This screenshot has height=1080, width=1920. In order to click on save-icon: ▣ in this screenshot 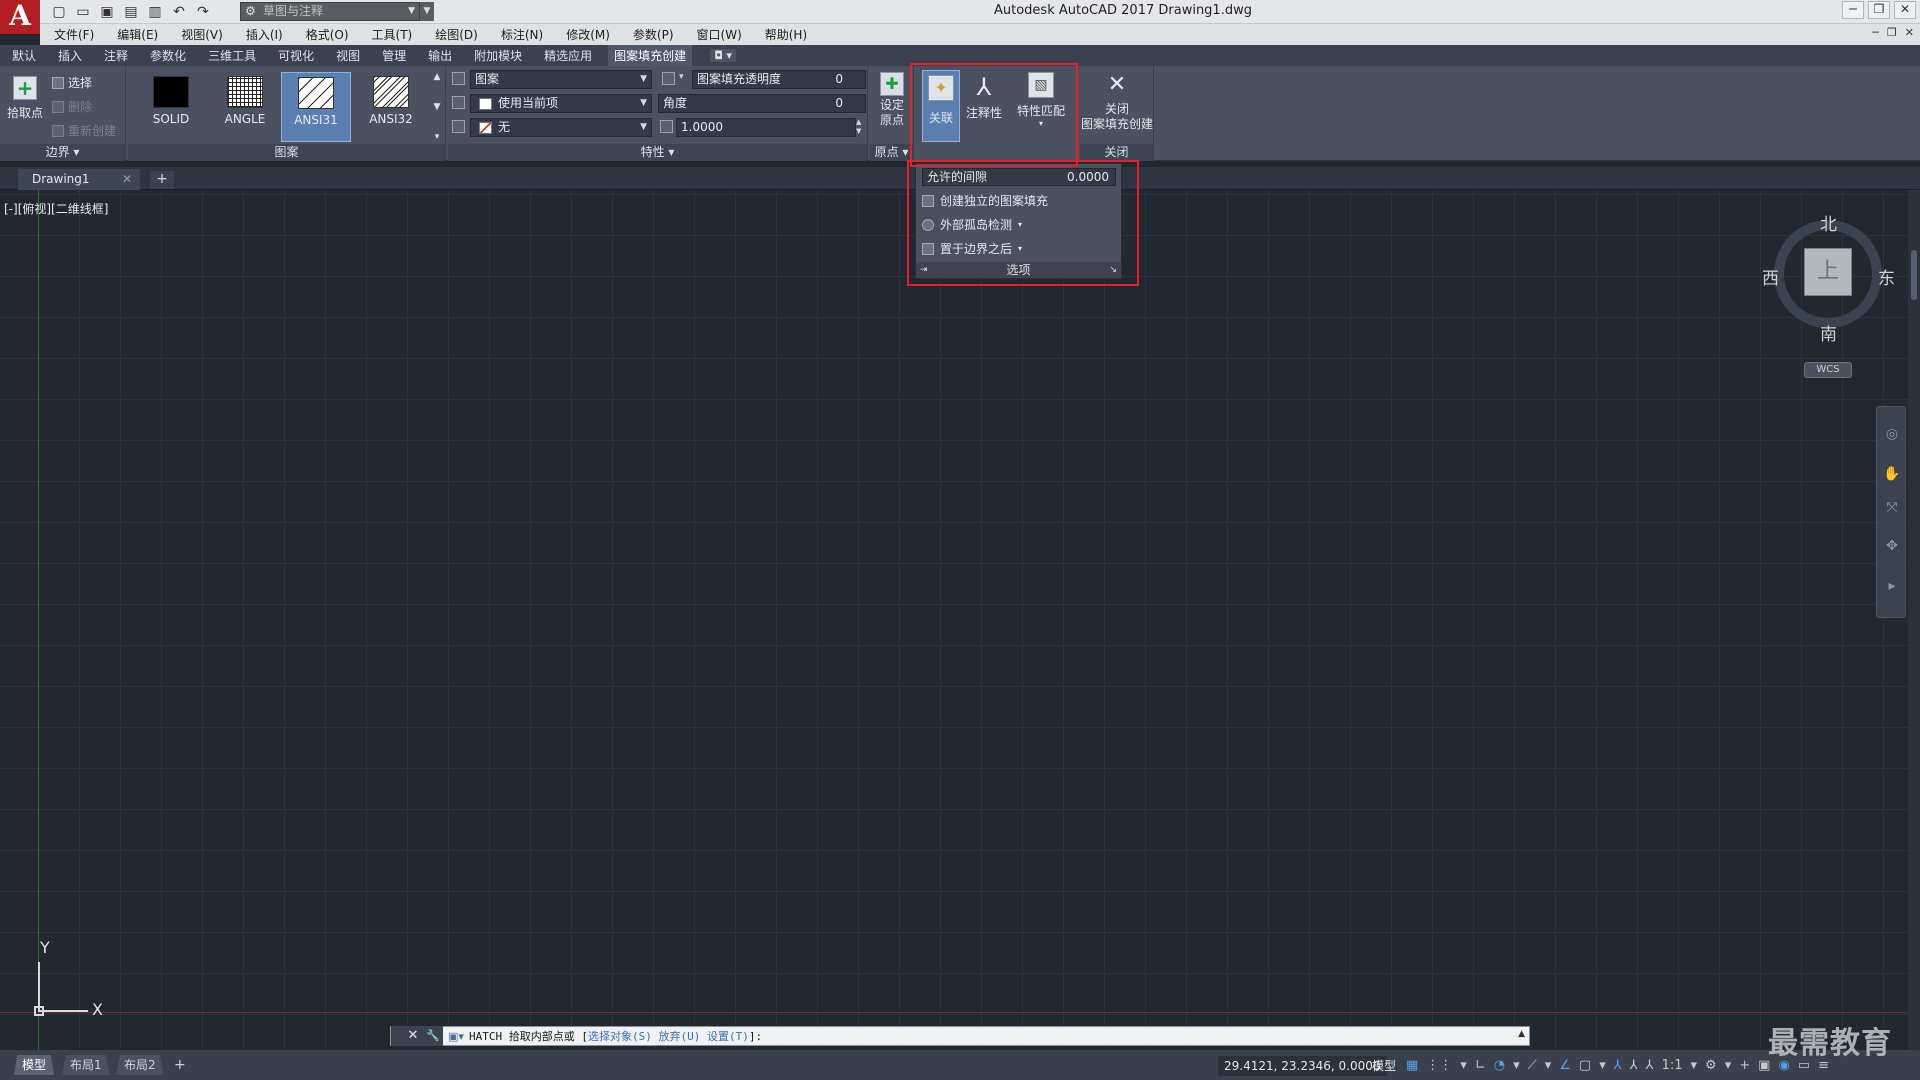, I will do `click(107, 12)`.